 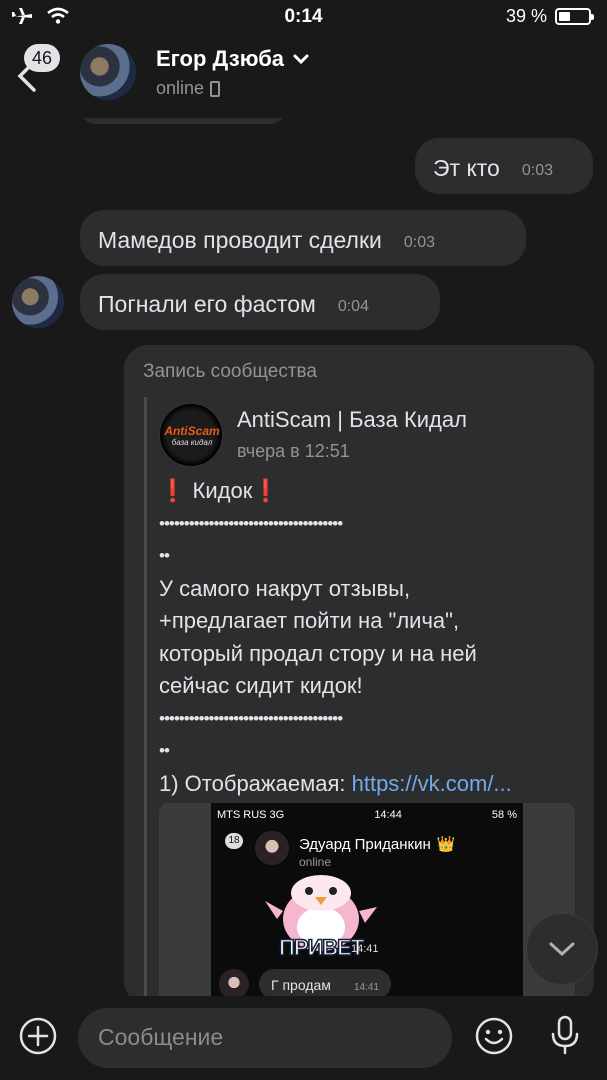 I want to click on screenshot-chat-title: Эдуард Приданкин 👑, so click(x=377, y=844).